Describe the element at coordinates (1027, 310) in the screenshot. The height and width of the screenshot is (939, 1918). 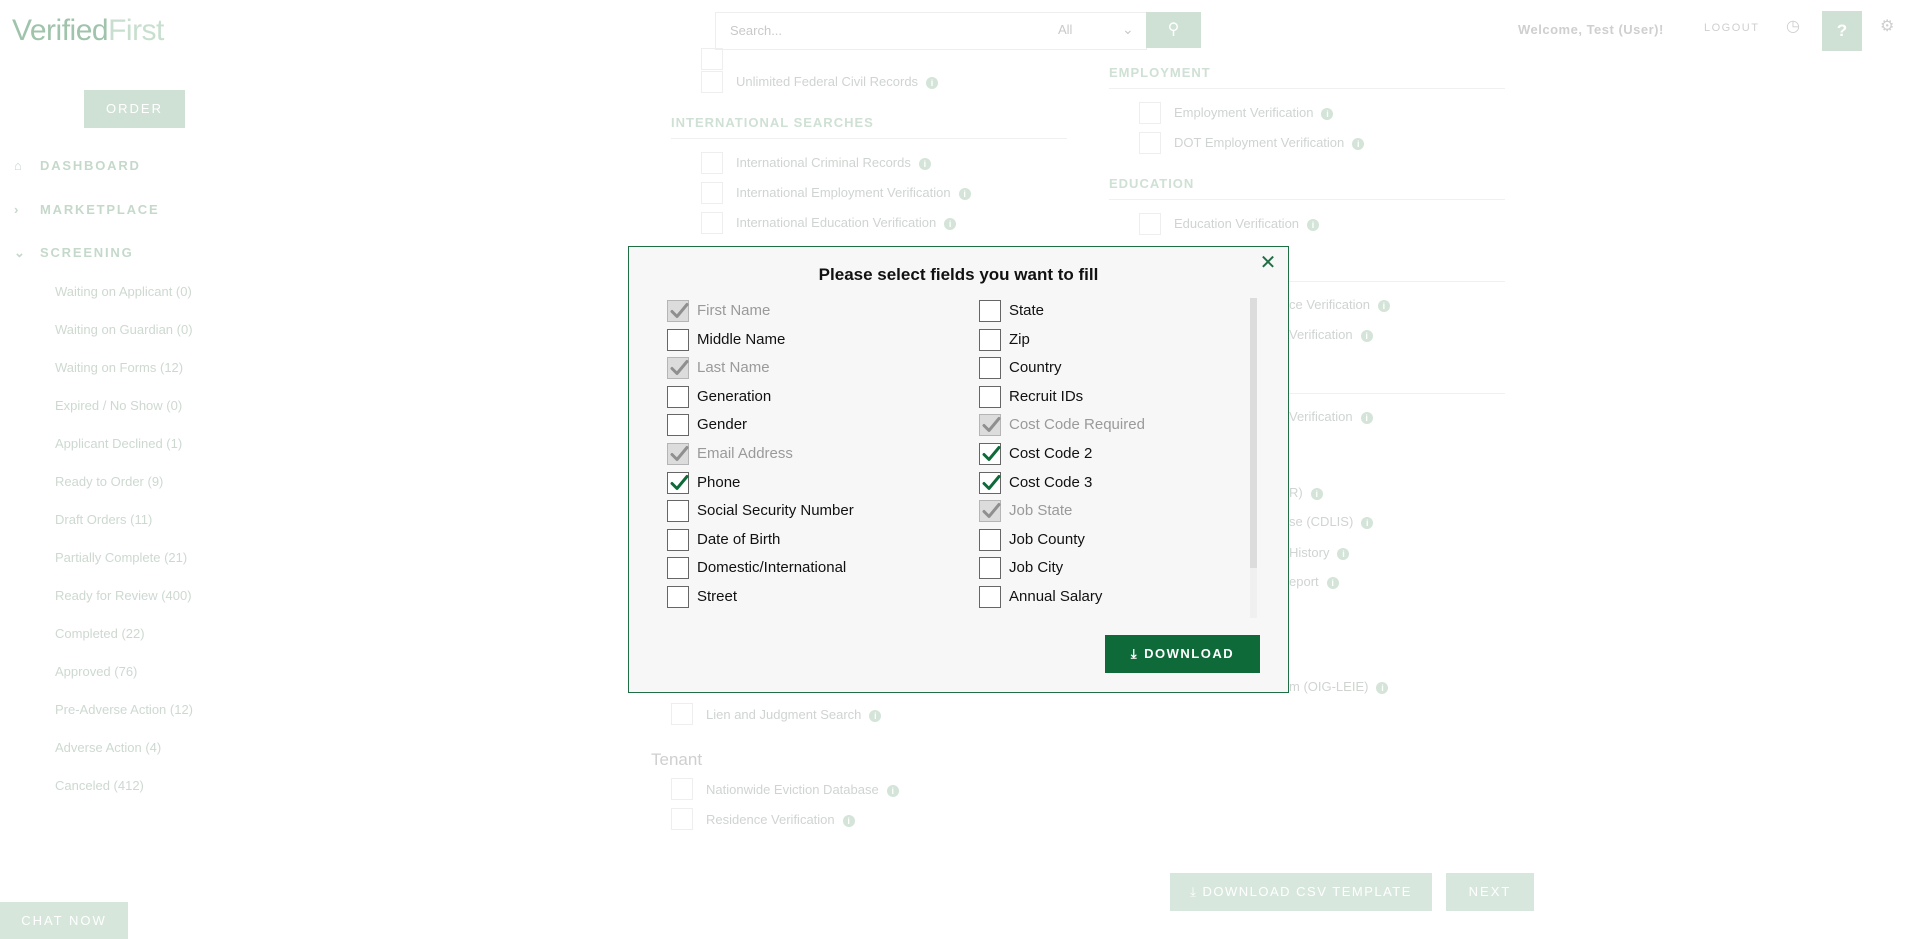
I see `field-label: State` at that location.